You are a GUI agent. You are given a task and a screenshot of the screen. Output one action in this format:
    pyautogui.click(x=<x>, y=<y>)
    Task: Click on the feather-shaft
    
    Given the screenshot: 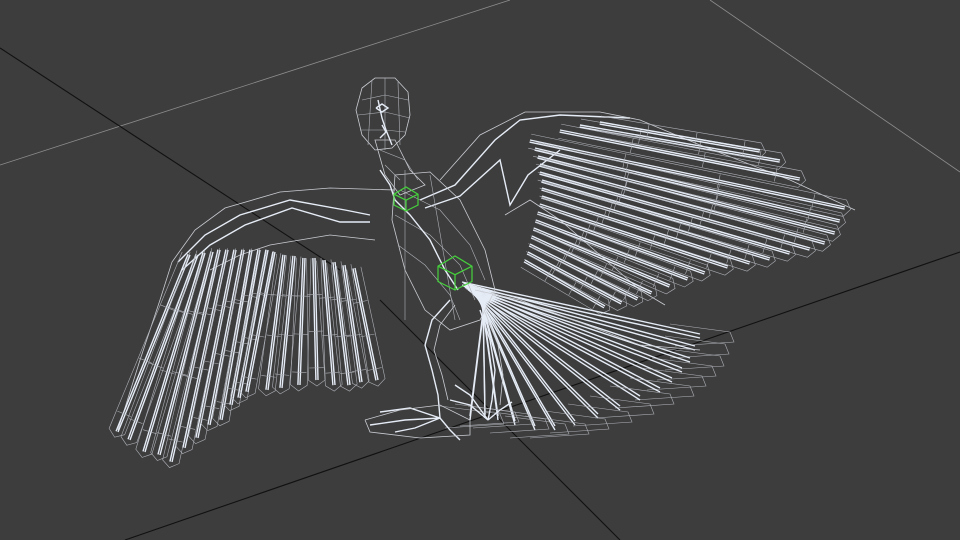 What is the action you would take?
    pyautogui.click(x=680, y=136)
    